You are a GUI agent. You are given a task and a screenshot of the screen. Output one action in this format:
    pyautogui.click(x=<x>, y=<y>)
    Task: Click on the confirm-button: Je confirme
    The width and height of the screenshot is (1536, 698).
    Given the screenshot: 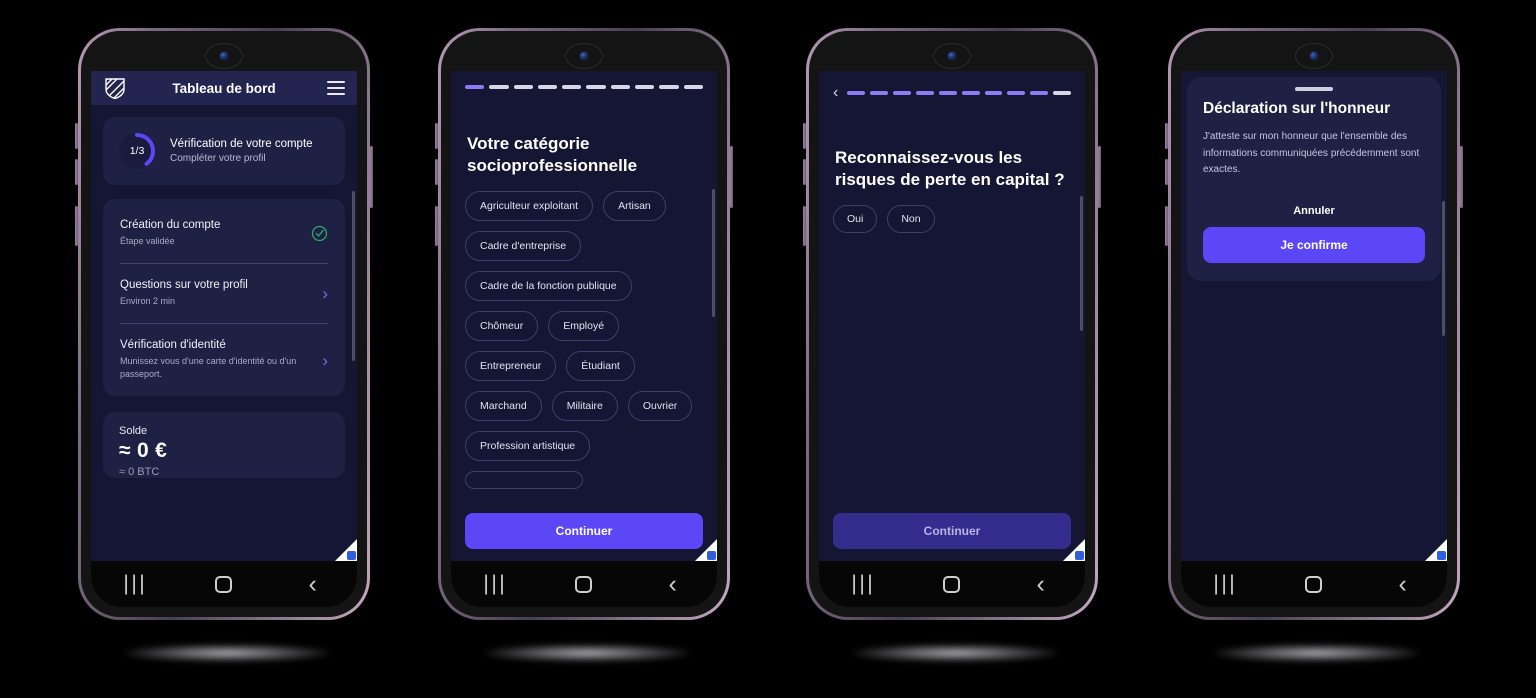 What is the action you would take?
    pyautogui.click(x=1314, y=244)
    